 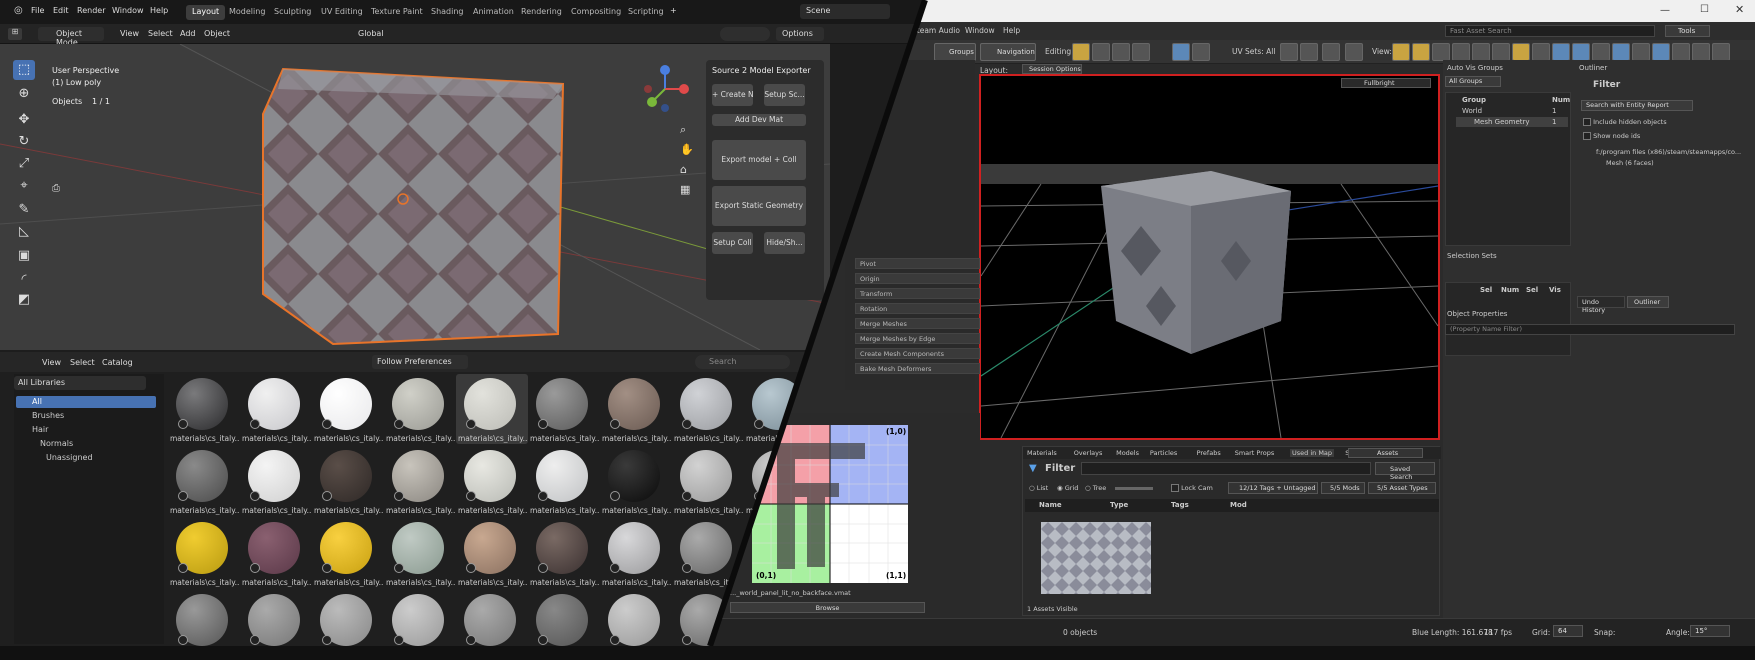 What do you see at coordinates (732, 243) in the screenshot?
I see `setup-coll-button: Setup Coll` at bounding box center [732, 243].